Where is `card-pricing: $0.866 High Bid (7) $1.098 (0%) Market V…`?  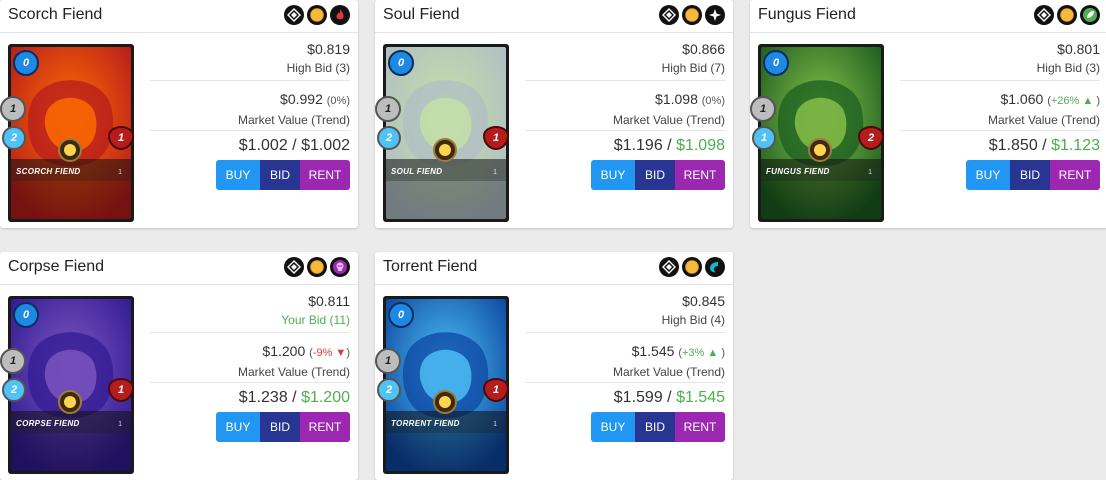 card-pricing: $0.866 High Bid (7) $1.098 (0%) Market V… is located at coordinates (625, 108).